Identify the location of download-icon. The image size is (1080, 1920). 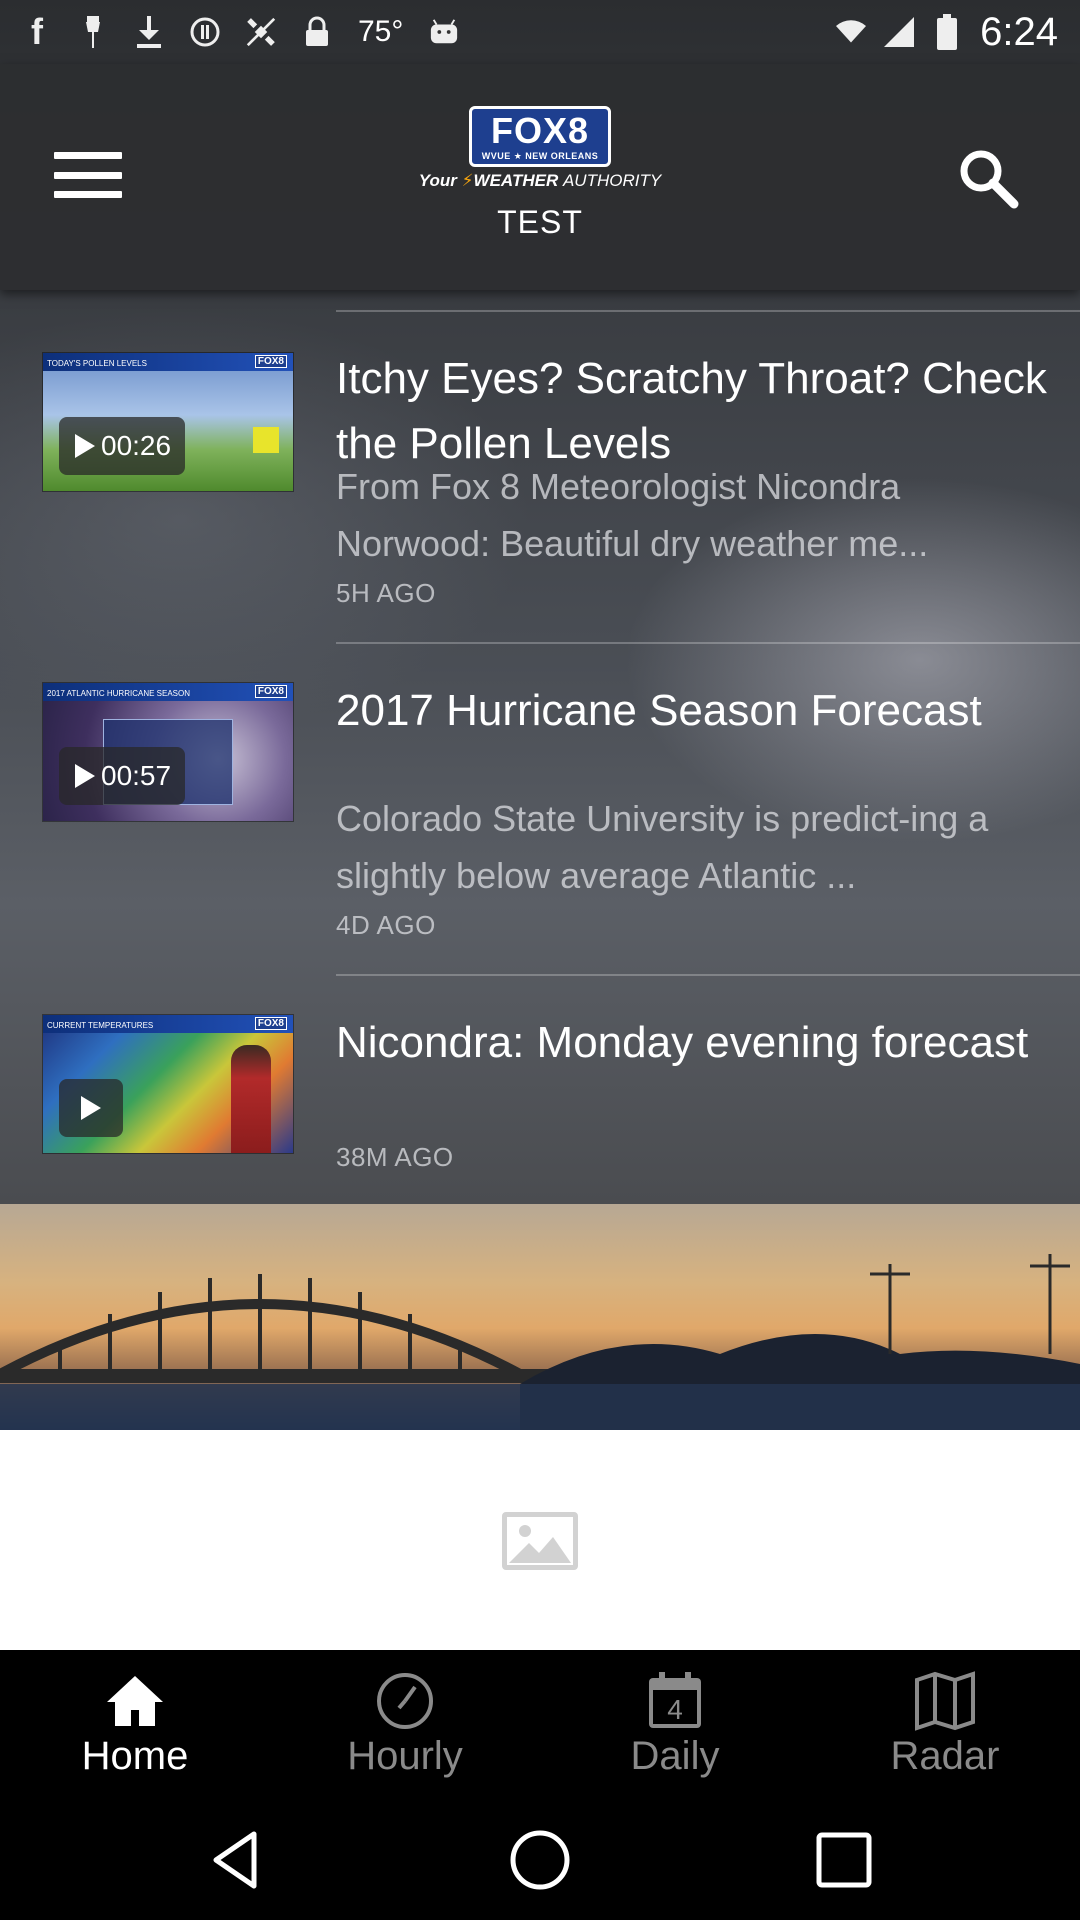
(149, 32).